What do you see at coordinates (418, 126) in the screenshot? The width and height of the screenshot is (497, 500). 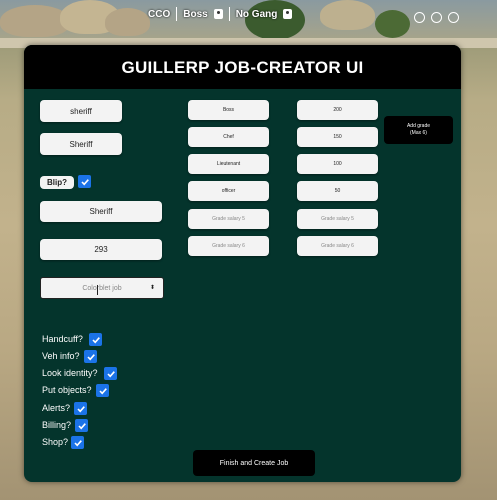 I see `add-grade-label: Add grade` at bounding box center [418, 126].